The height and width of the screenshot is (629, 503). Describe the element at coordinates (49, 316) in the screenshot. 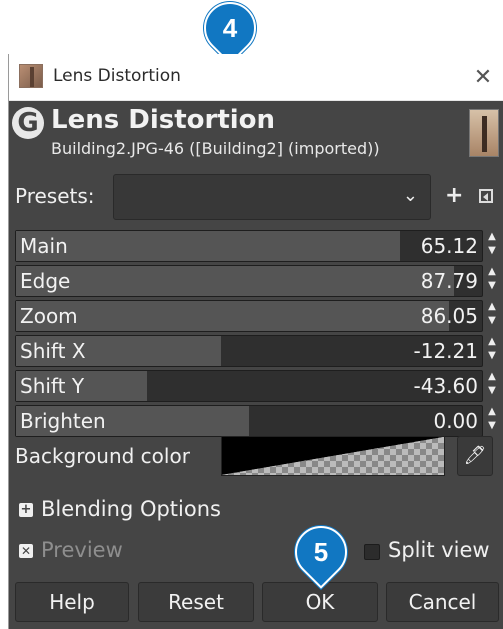

I see `slider-label: Zoom` at that location.